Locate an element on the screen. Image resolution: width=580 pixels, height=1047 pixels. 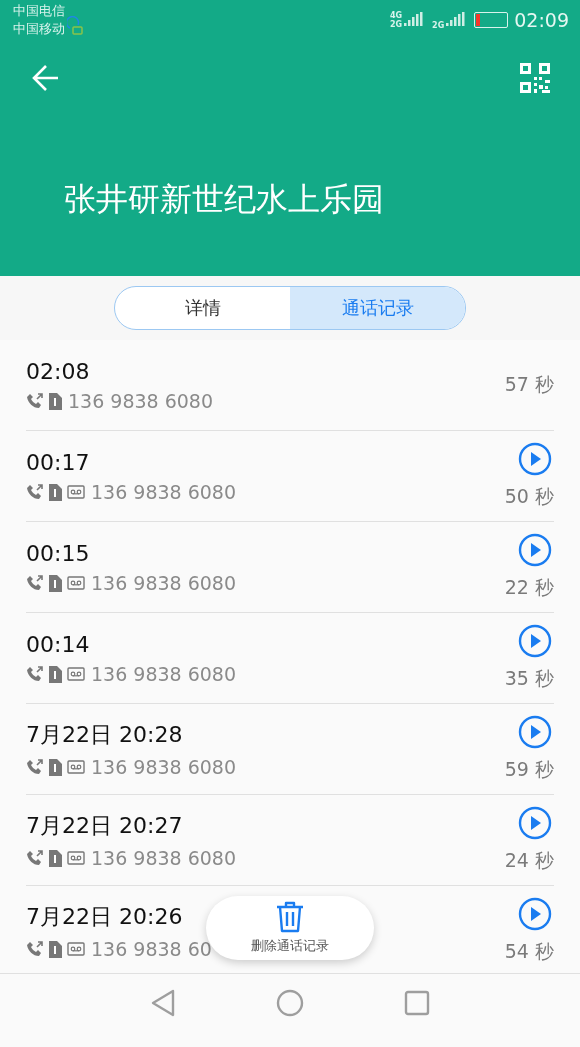
contact-name: 张井研新世纪水上乐园 is located at coordinates (224, 199).